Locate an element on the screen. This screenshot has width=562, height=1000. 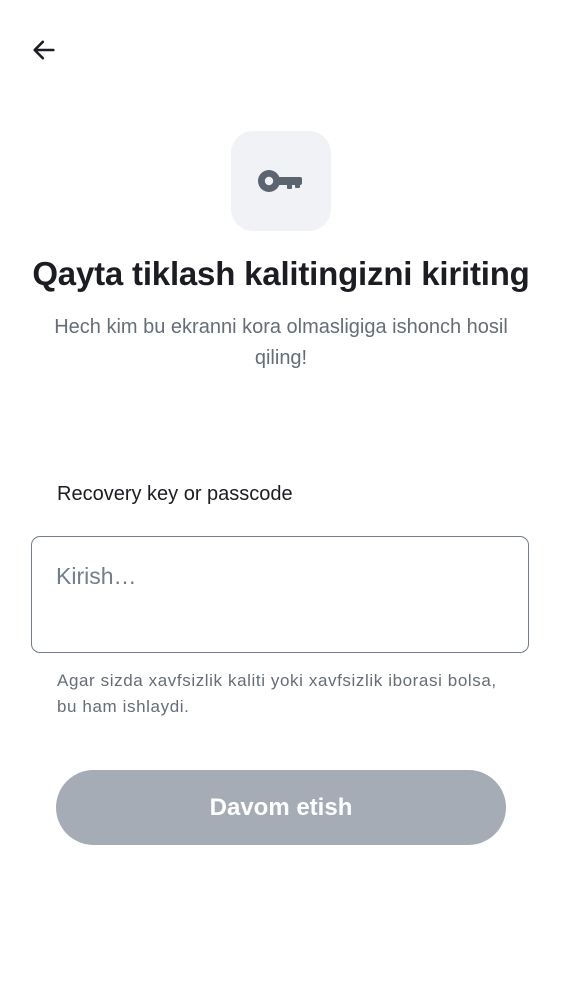
recovery-key-input is located at coordinates (276, 576).